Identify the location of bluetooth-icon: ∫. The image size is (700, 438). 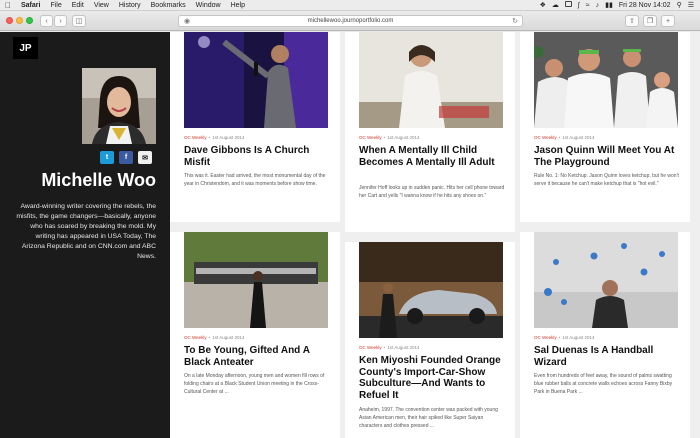
(579, 5).